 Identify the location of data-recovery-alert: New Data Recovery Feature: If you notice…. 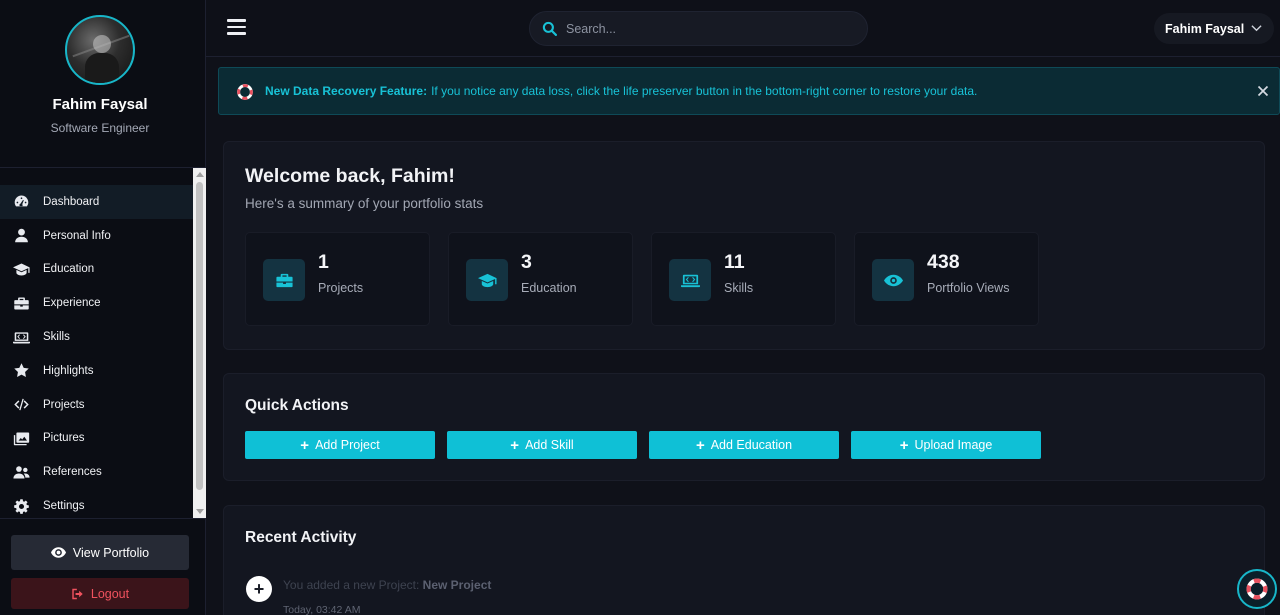
(749, 91).